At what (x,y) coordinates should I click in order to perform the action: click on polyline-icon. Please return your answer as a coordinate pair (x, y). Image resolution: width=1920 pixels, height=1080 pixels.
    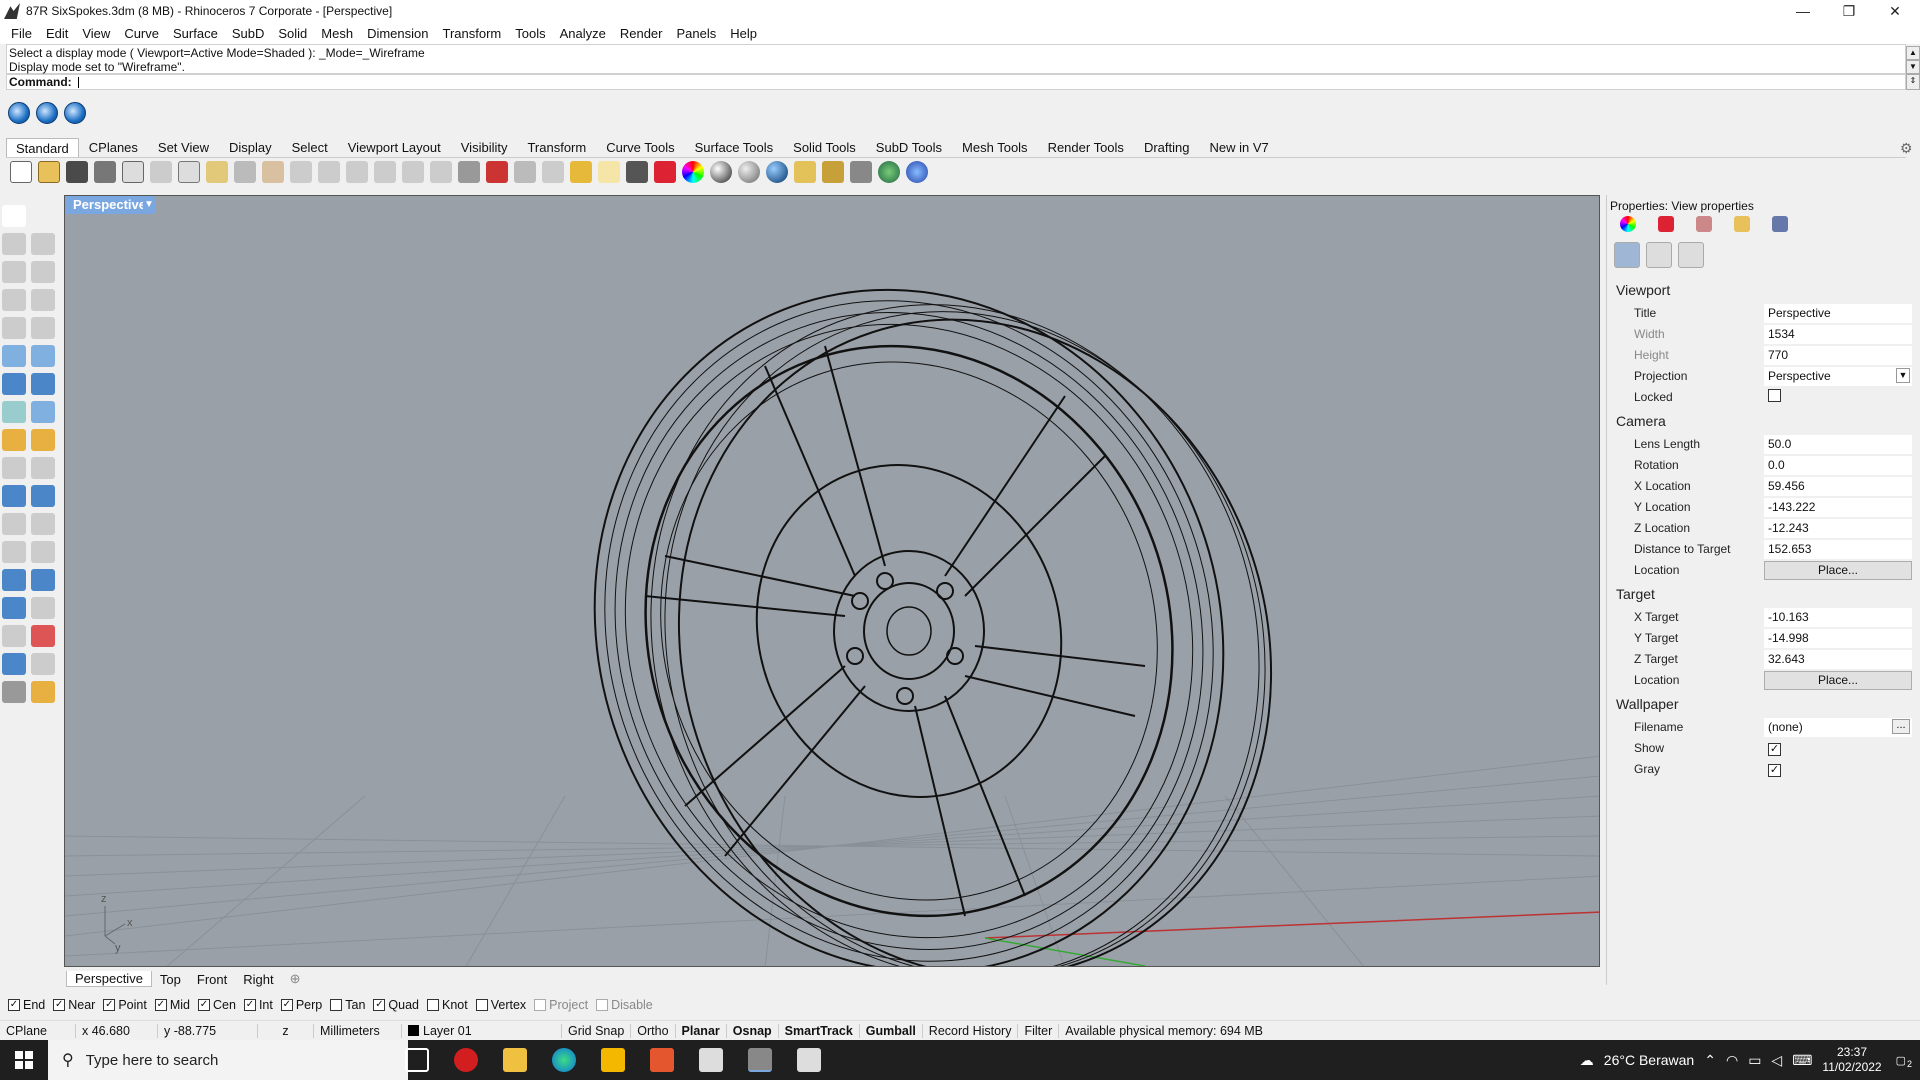
    Looking at the image, I should click on (14, 244).